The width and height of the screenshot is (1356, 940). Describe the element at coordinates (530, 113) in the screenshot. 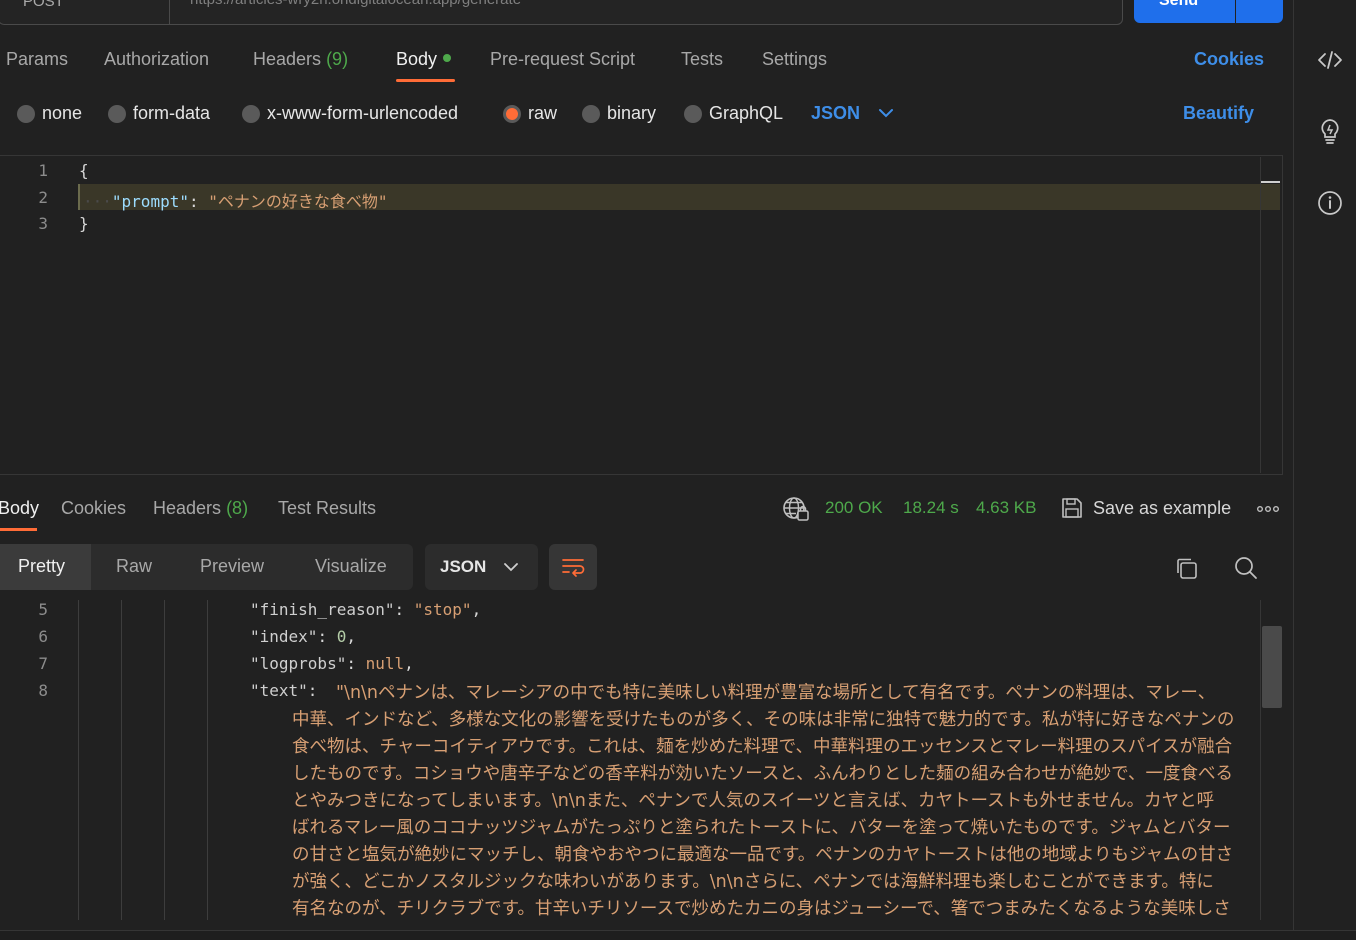

I see `radio-raw: raw` at that location.